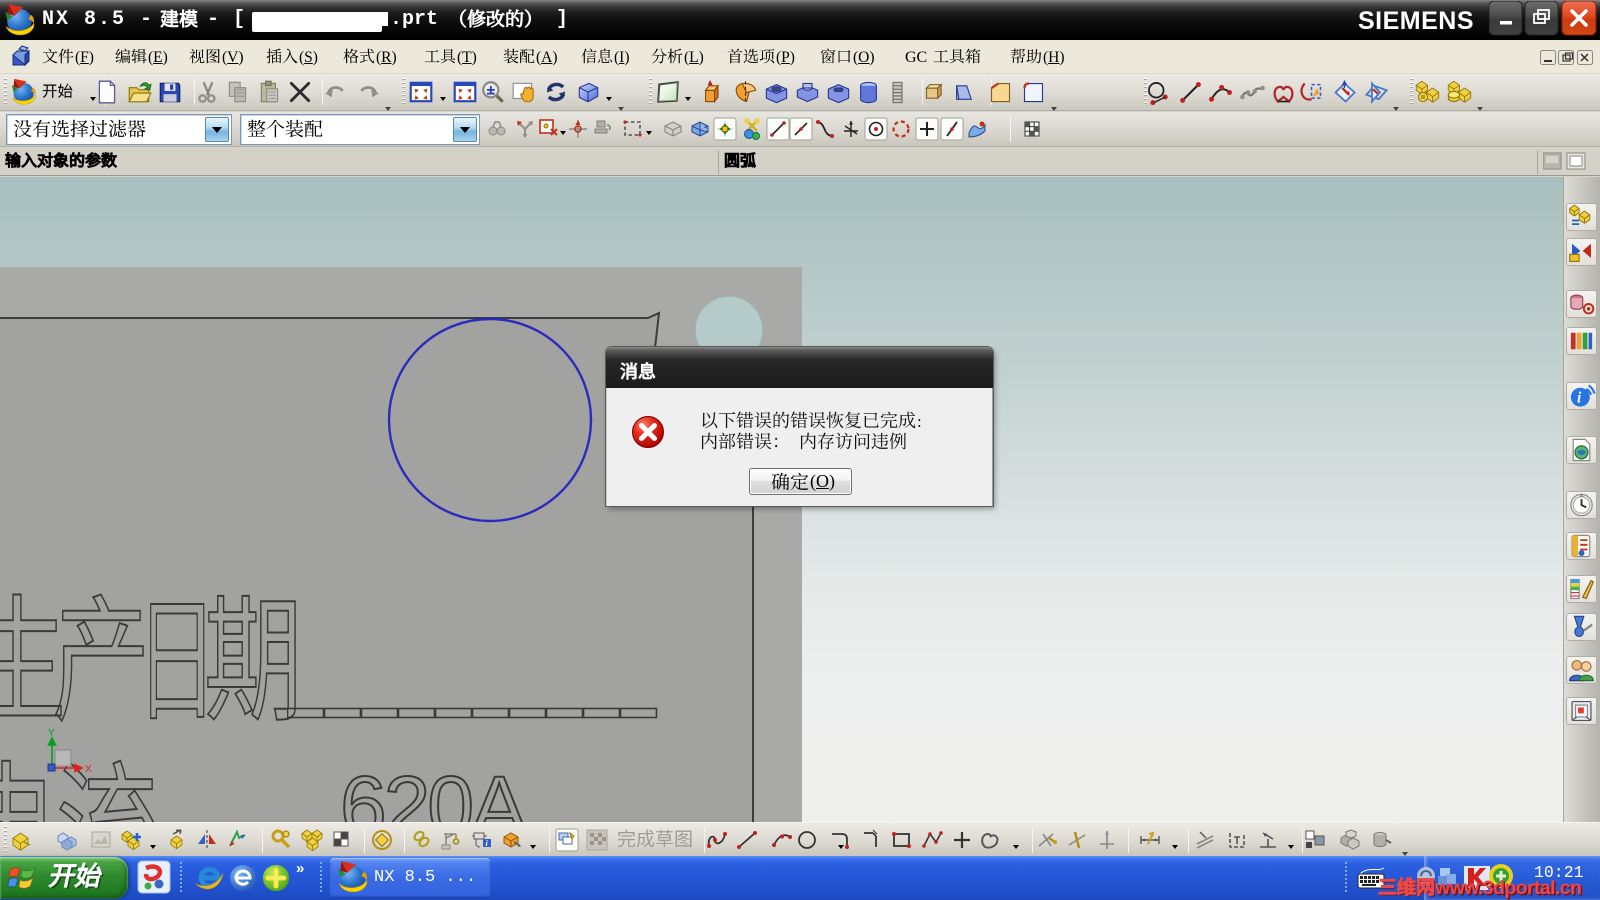 This screenshot has width=1600, height=900. Describe the element at coordinates (51, 733) in the screenshot. I see `svg-text: Y` at that location.